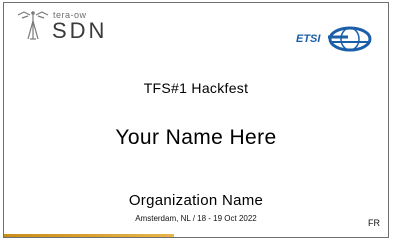 The width and height of the screenshot is (395, 242). I want to click on attendee-name: Your Name Here, so click(196, 137).